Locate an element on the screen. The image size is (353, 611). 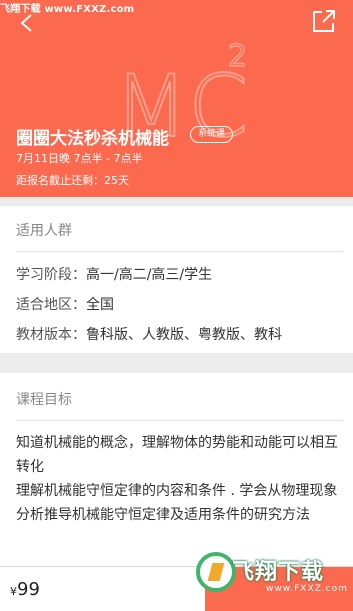
course-time: 7月11日晚 7点半 - 7点半 is located at coordinates (79, 158).